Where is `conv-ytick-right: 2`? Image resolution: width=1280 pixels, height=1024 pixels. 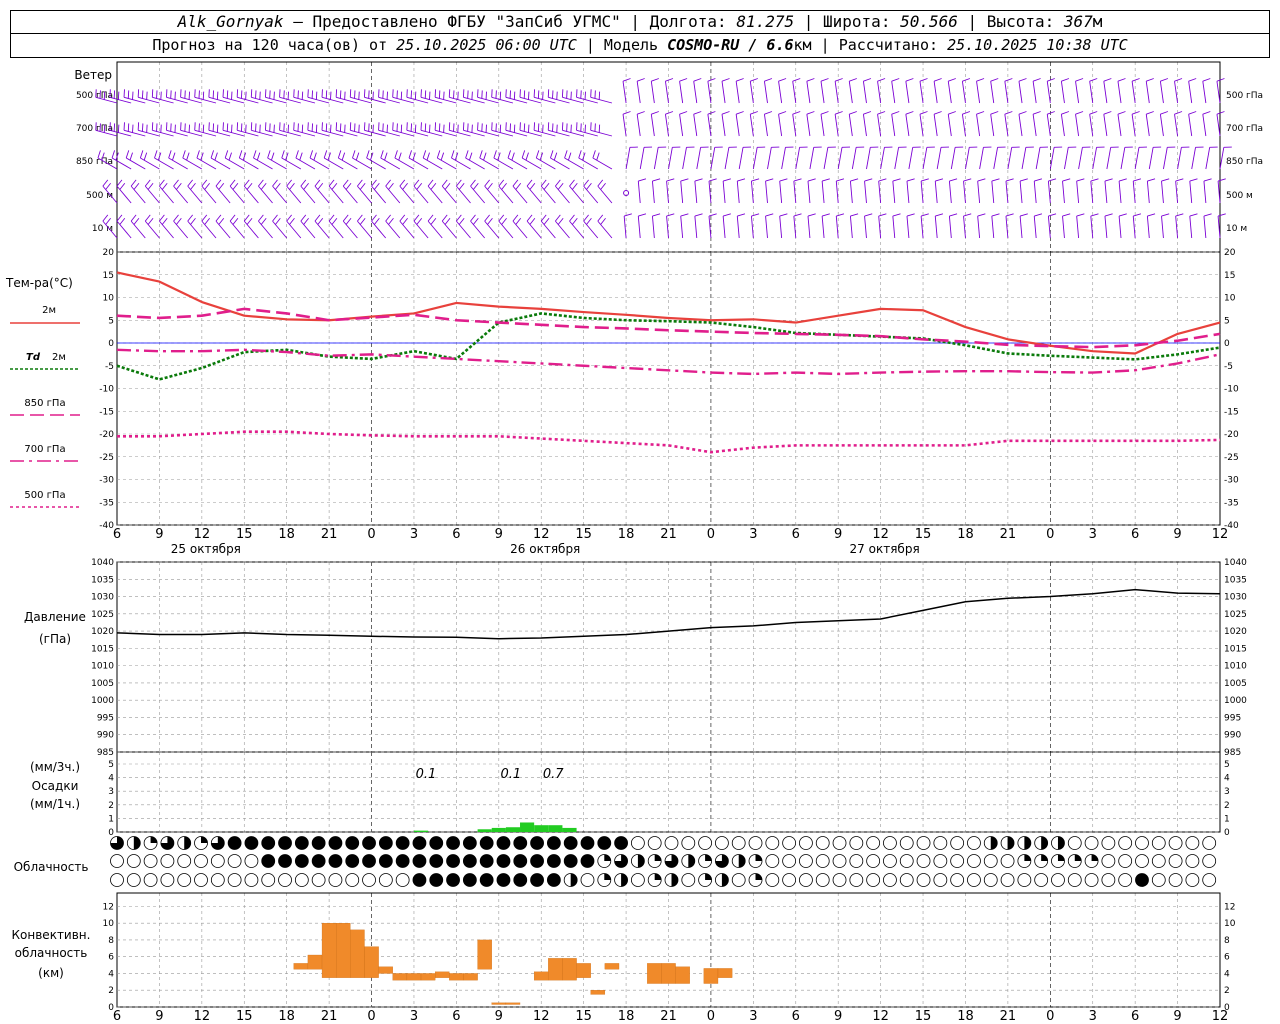 conv-ytick-right: 2 is located at coordinates (1227, 991).